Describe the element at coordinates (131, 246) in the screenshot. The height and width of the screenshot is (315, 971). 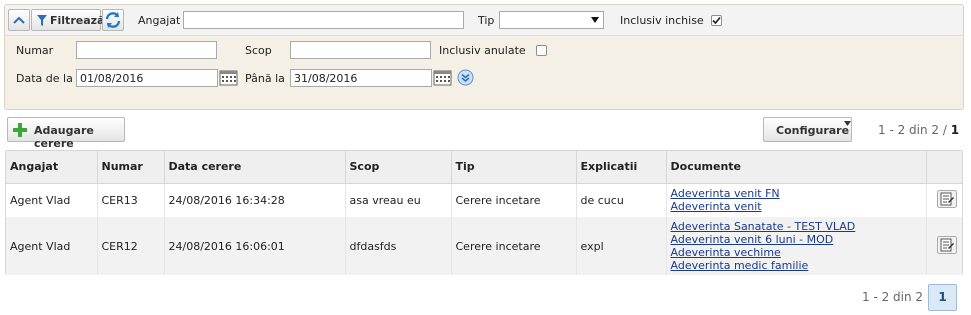
I see `cell-numar: CER12` at that location.